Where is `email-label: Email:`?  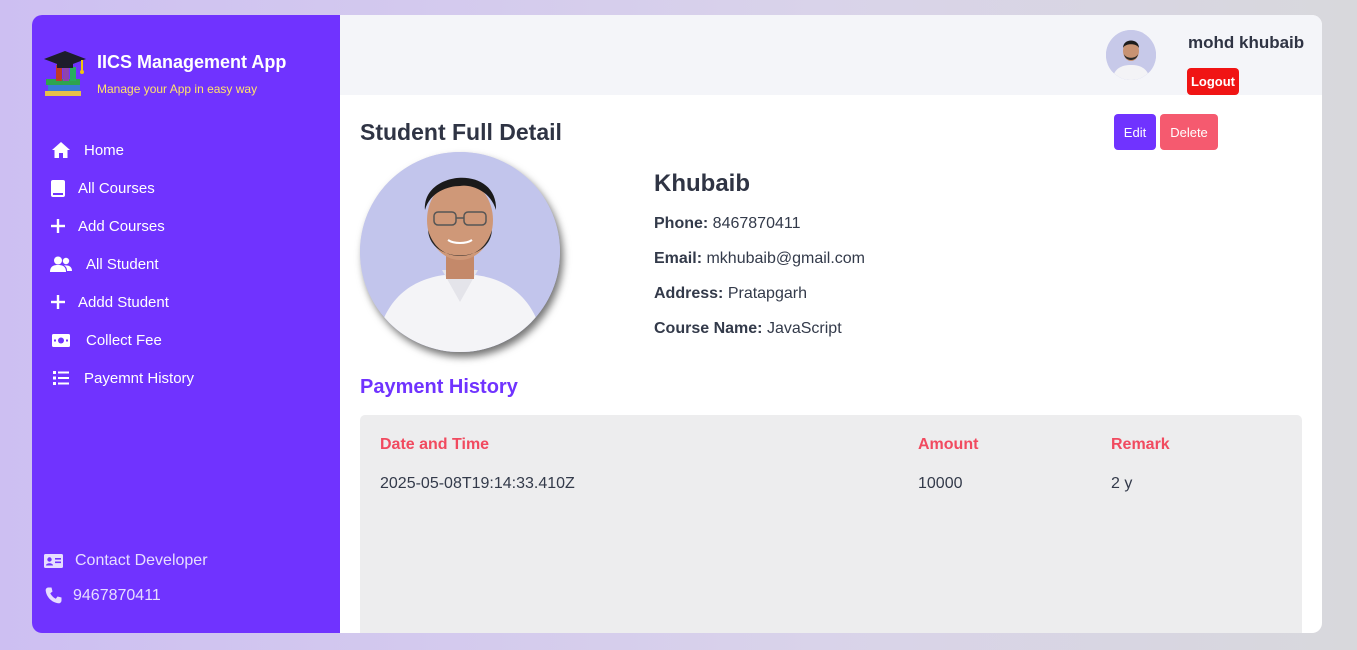 email-label: Email: is located at coordinates (678, 258).